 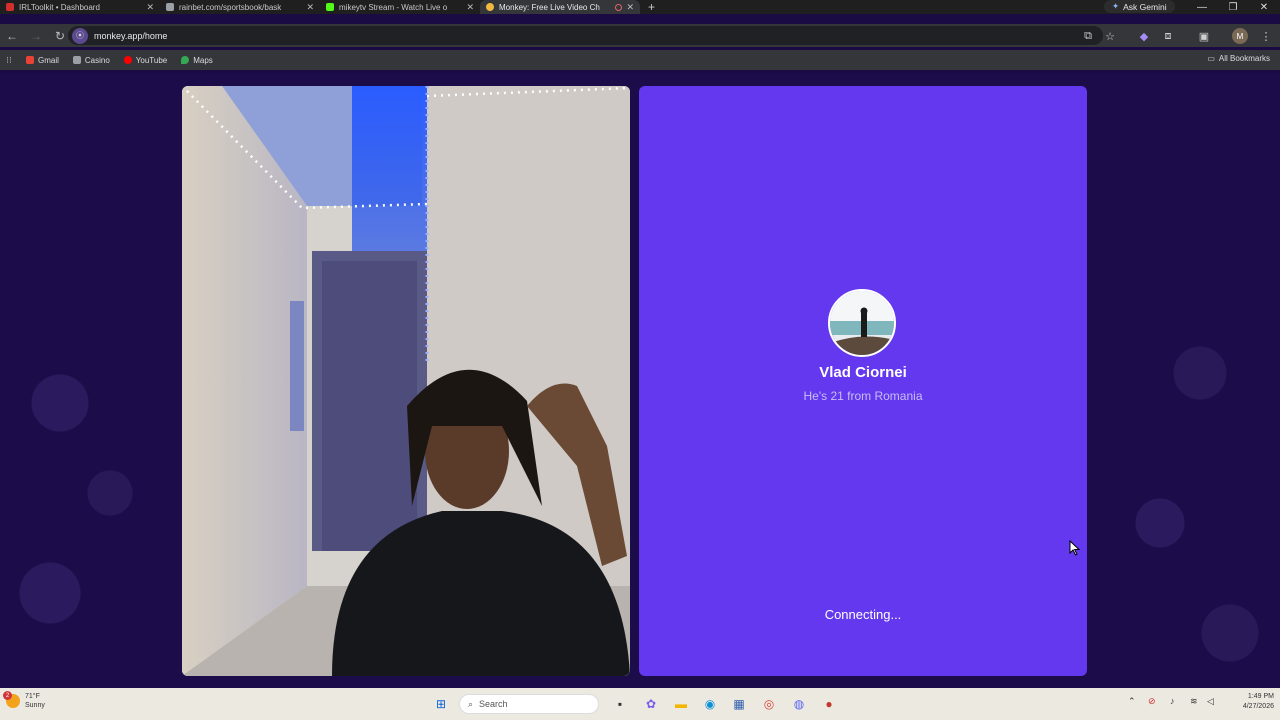 I want to click on kick-favicon-icon, so click(x=330, y=7).